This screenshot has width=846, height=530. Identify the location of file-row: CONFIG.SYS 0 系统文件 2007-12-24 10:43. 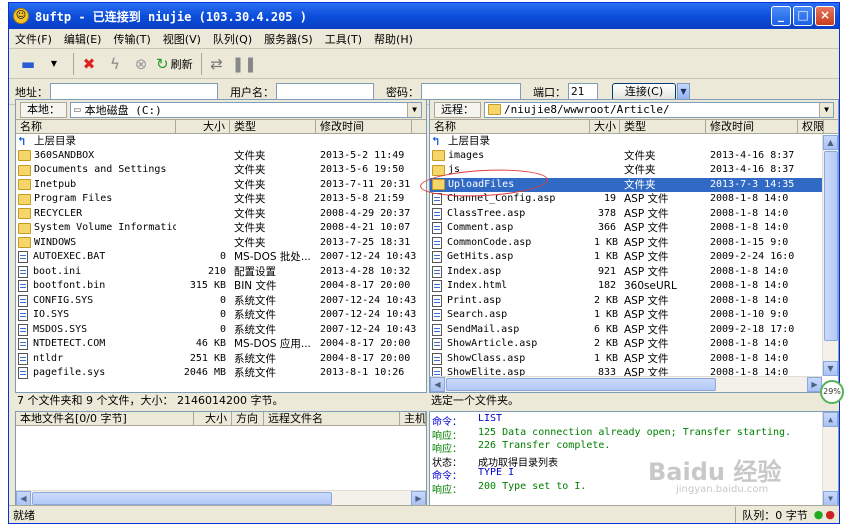
(221, 301).